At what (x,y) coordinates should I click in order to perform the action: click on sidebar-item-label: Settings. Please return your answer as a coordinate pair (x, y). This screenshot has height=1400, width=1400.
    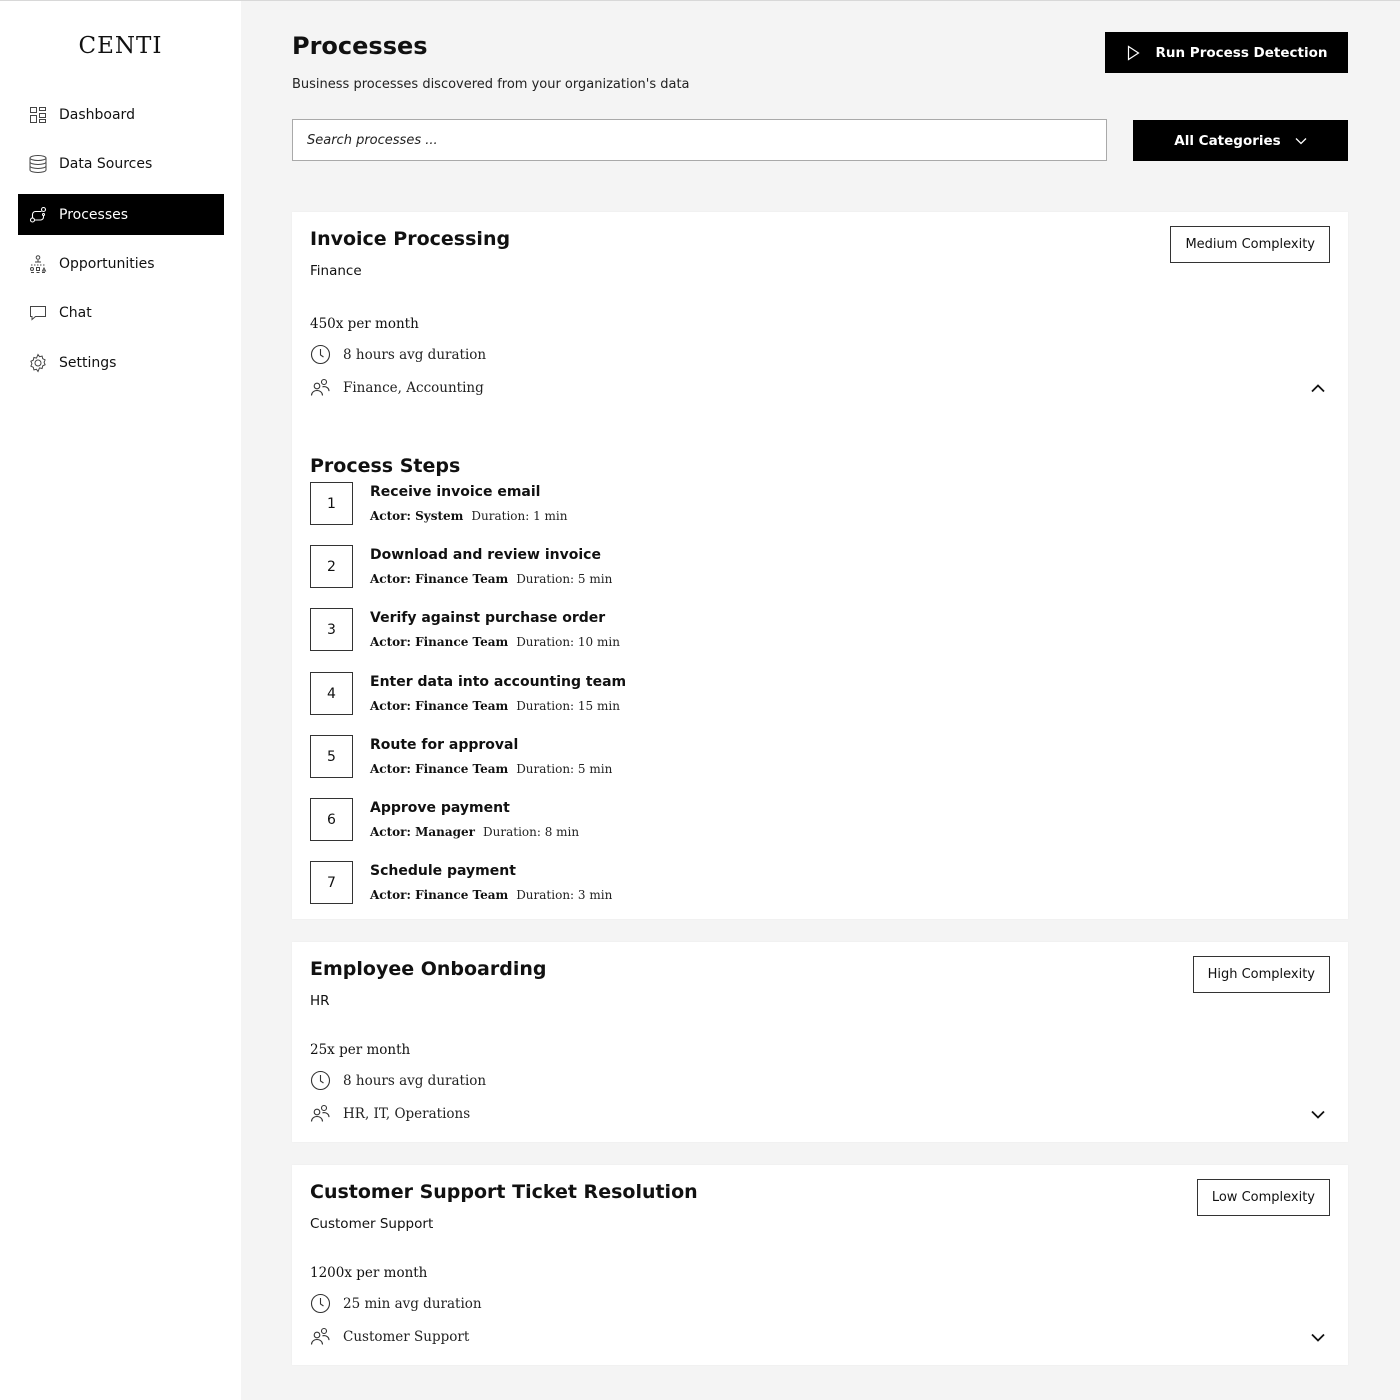
    Looking at the image, I should click on (88, 362).